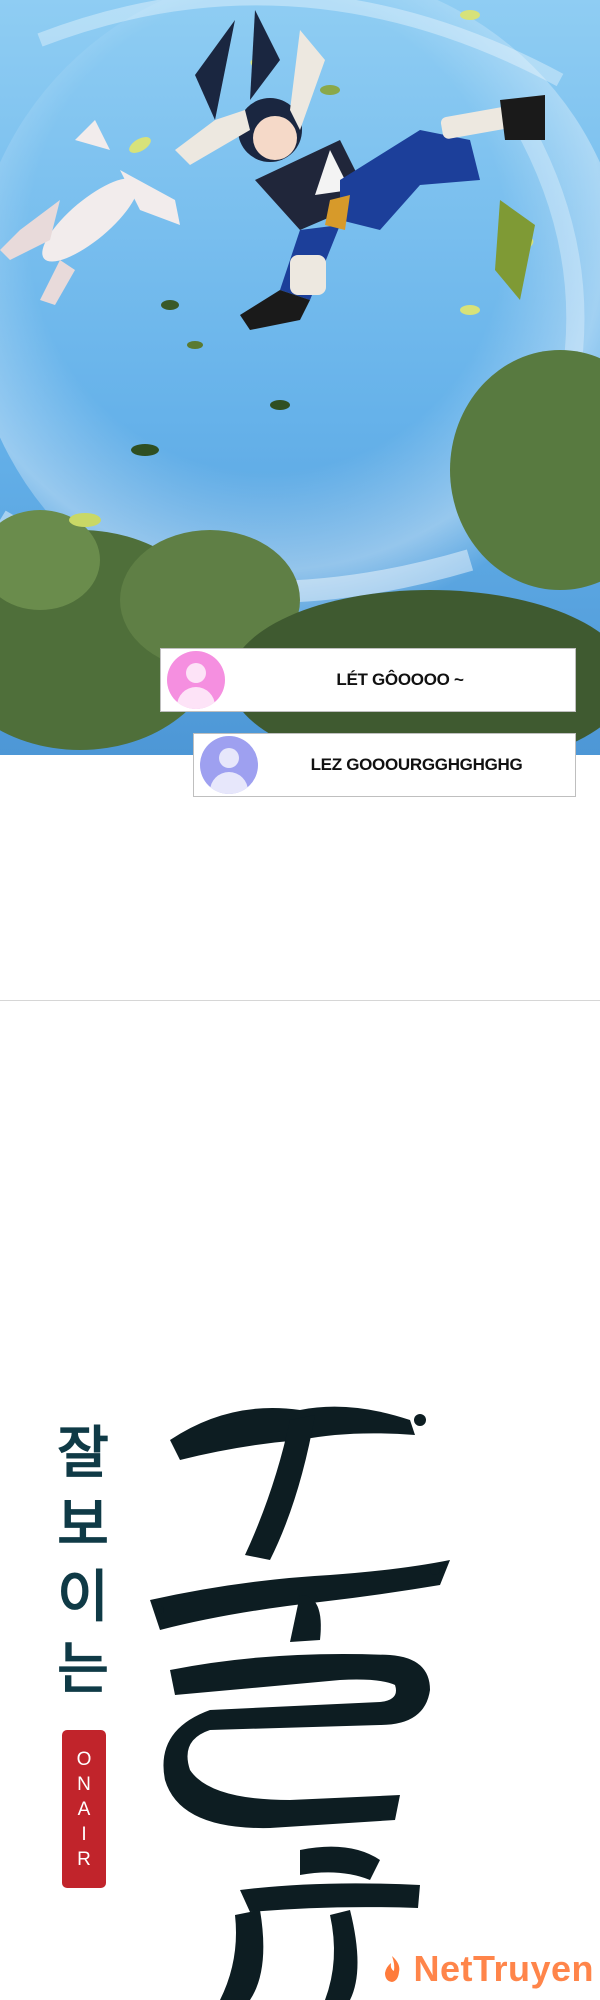 The height and width of the screenshot is (2000, 600). Describe the element at coordinates (83, 1562) in the screenshot. I see `korean-title: 잘 보 이 는` at that location.